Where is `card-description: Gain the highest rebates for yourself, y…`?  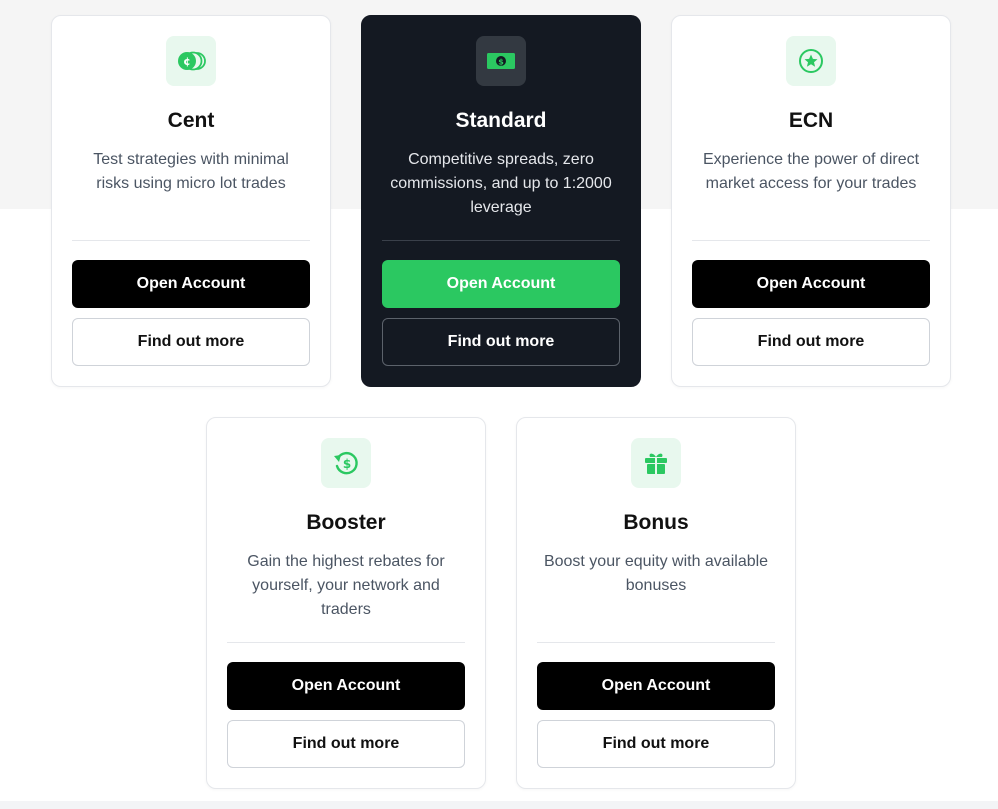 card-description: Gain the highest rebates for yourself, y… is located at coordinates (346, 585).